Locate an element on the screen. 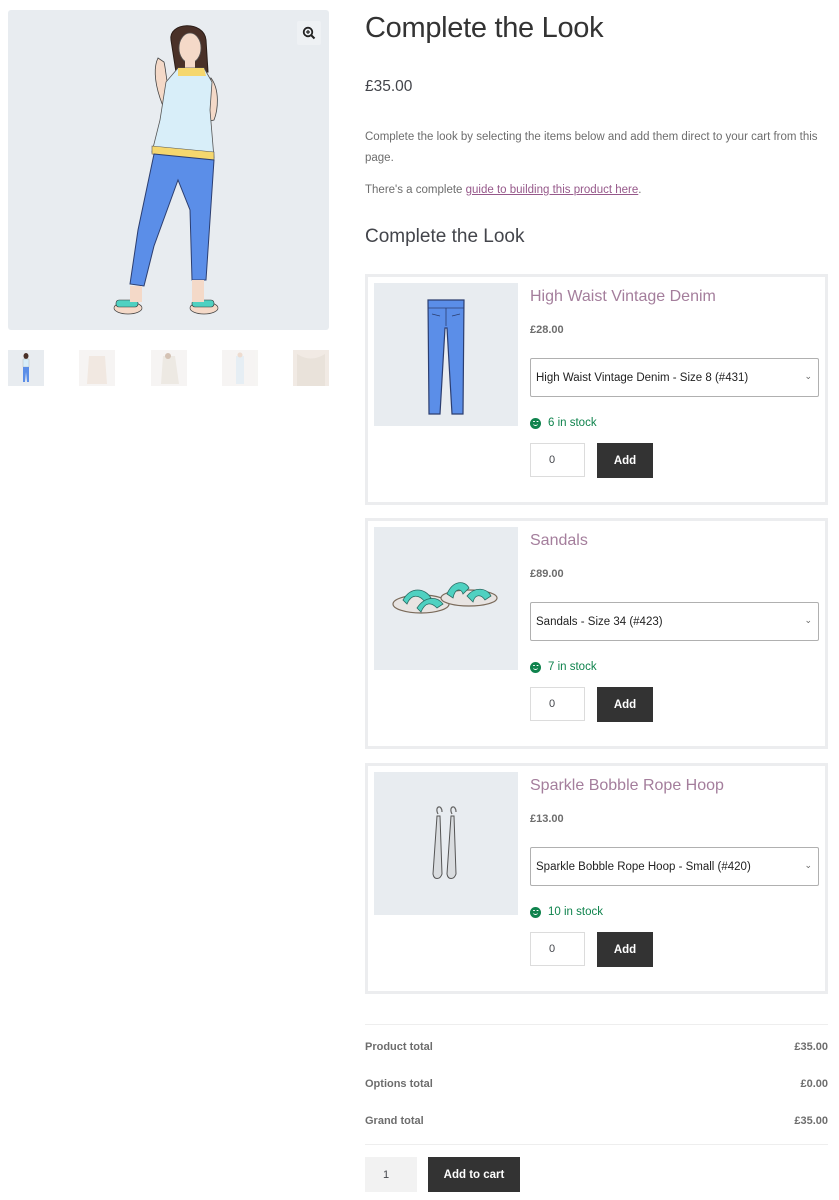  variation-select: Sandals - Size 34 (#423) ⌄ is located at coordinates (674, 621).